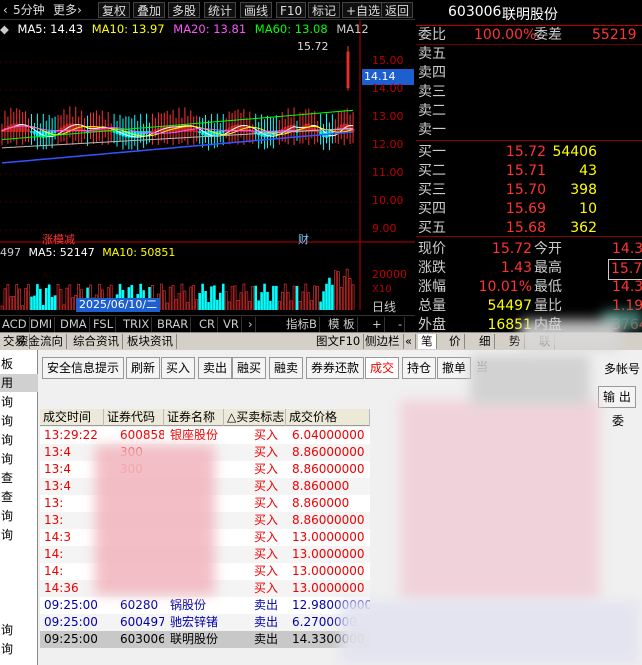 The height and width of the screenshot is (665, 642). Describe the element at coordinates (377, 324) in the screenshot. I see `zoom-in-button: +` at that location.